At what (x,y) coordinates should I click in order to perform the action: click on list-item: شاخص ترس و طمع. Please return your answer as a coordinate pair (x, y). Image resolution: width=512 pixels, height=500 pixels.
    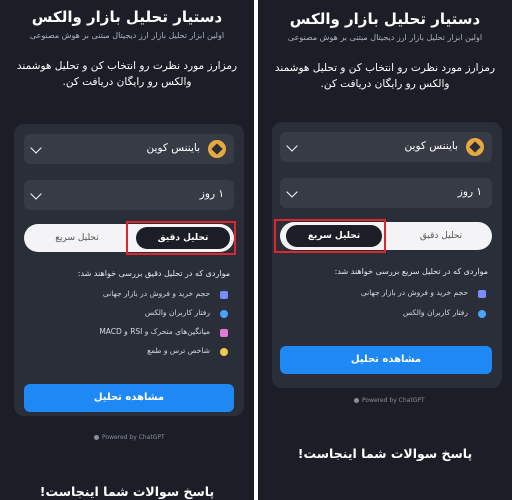
    Looking at the image, I should click on (178, 350).